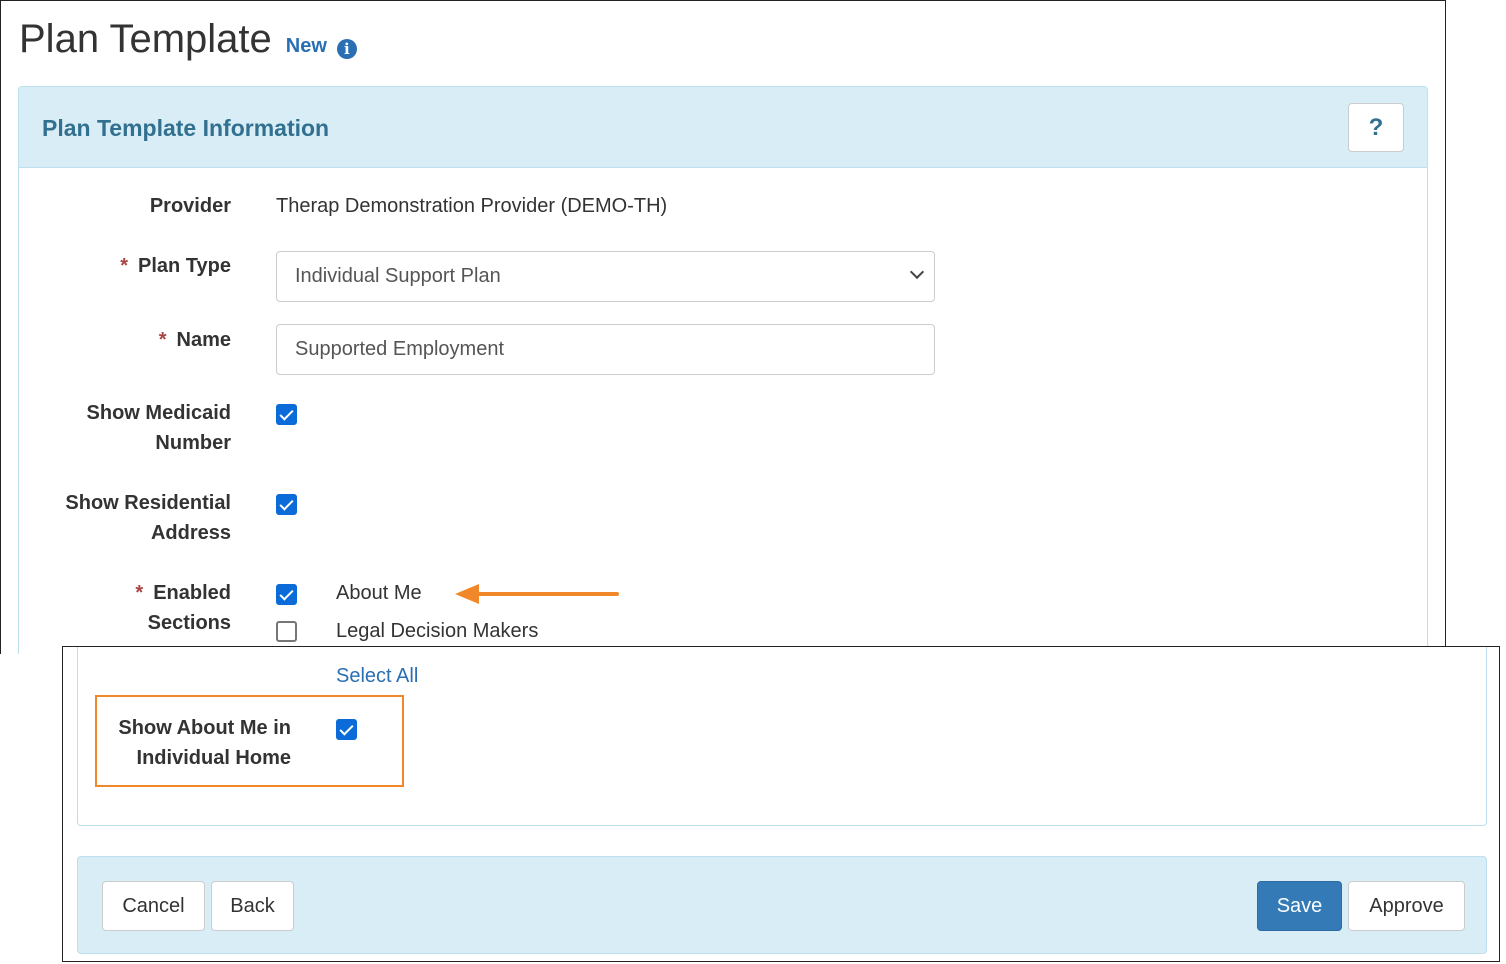 The height and width of the screenshot is (964, 1506). Describe the element at coordinates (286, 594) in the screenshot. I see `about-me-checkbox` at that location.